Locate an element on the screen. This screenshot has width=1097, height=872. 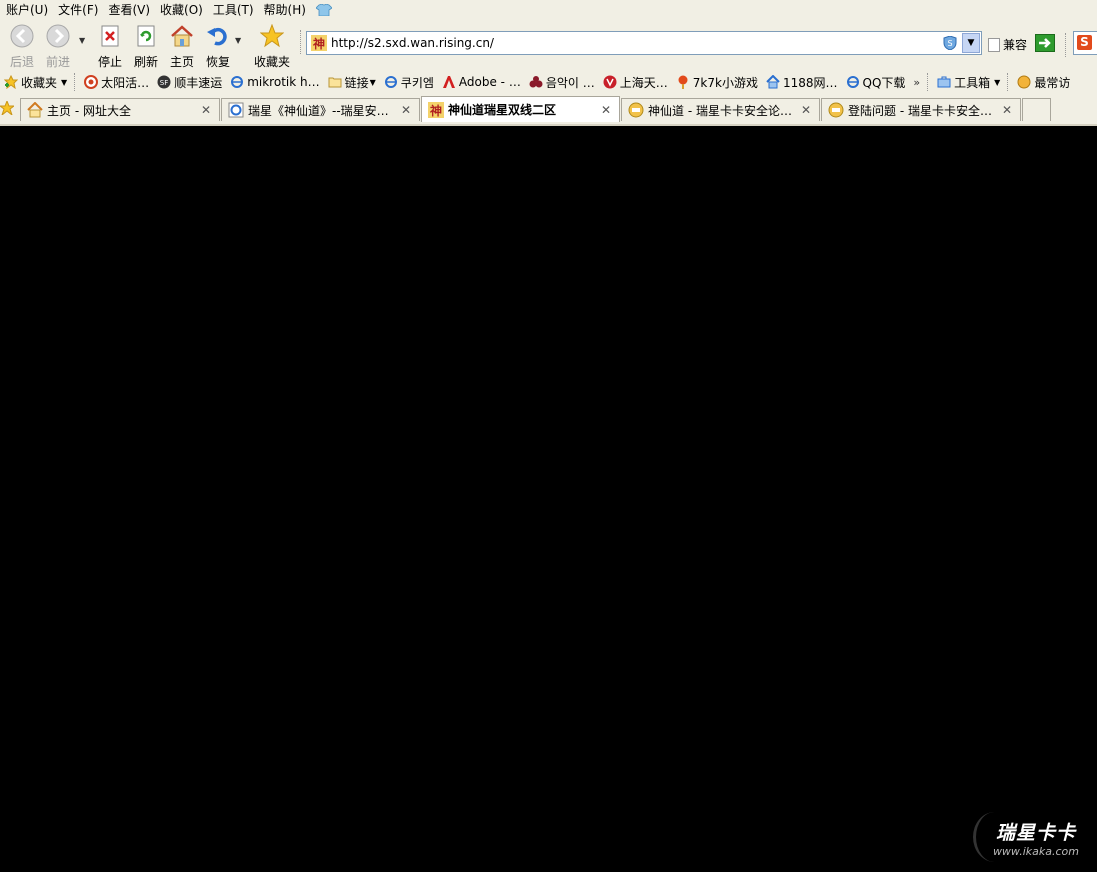
music-site-icon is located at coordinates (536, 82).